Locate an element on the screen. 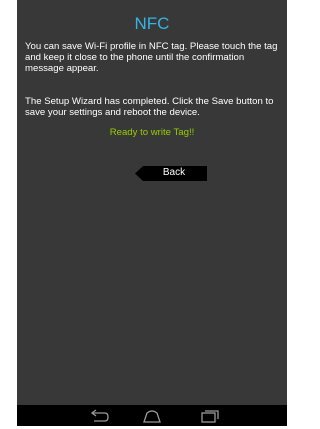 Image resolution: width=320 pixels, height=429 pixels. system-navigation-bar is located at coordinates (152, 415).